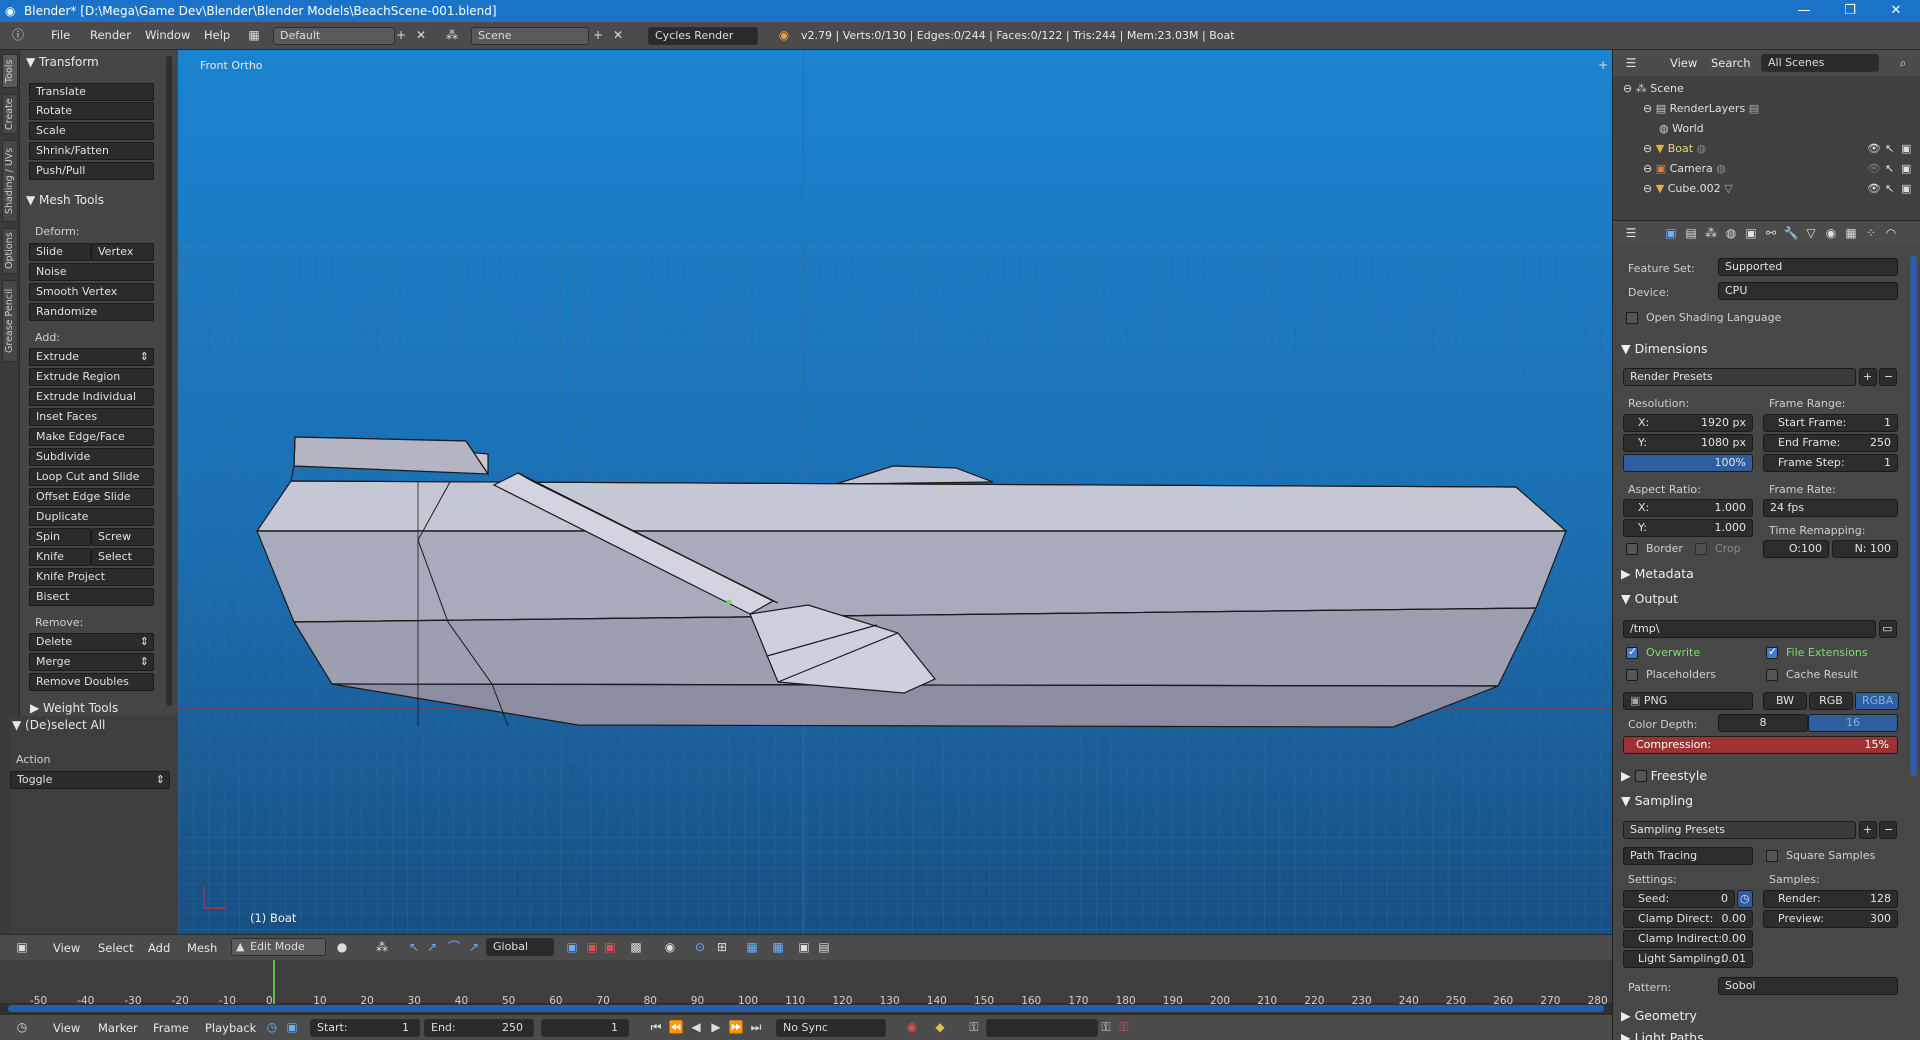 The image size is (1920, 1040). What do you see at coordinates (91, 397) in the screenshot?
I see `extrude-individual-button: Extrude Individual` at bounding box center [91, 397].